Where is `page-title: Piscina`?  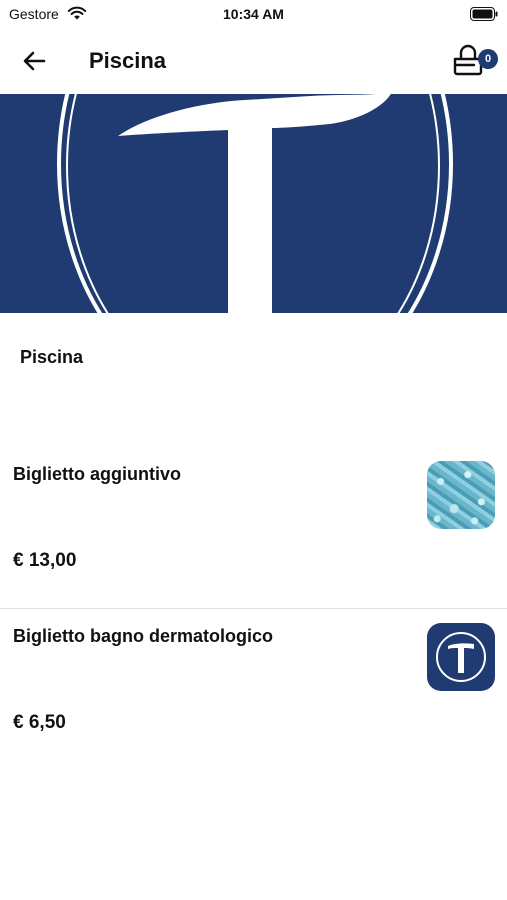
page-title: Piscina is located at coordinates (128, 60).